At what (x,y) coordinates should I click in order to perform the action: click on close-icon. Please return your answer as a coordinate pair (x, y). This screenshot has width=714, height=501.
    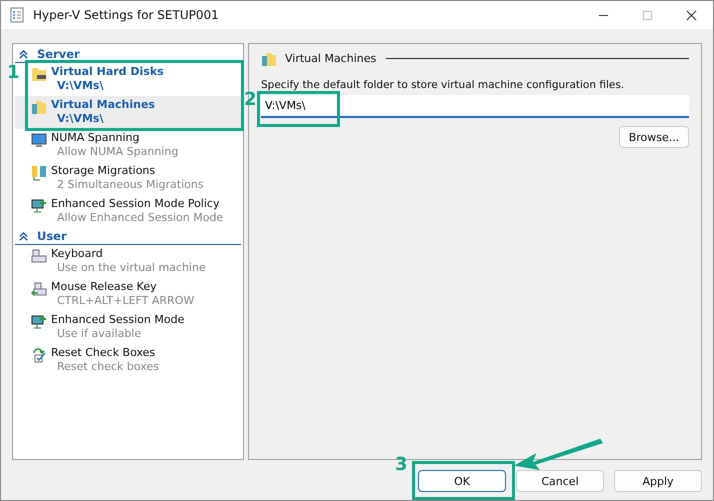
    Looking at the image, I should click on (691, 15).